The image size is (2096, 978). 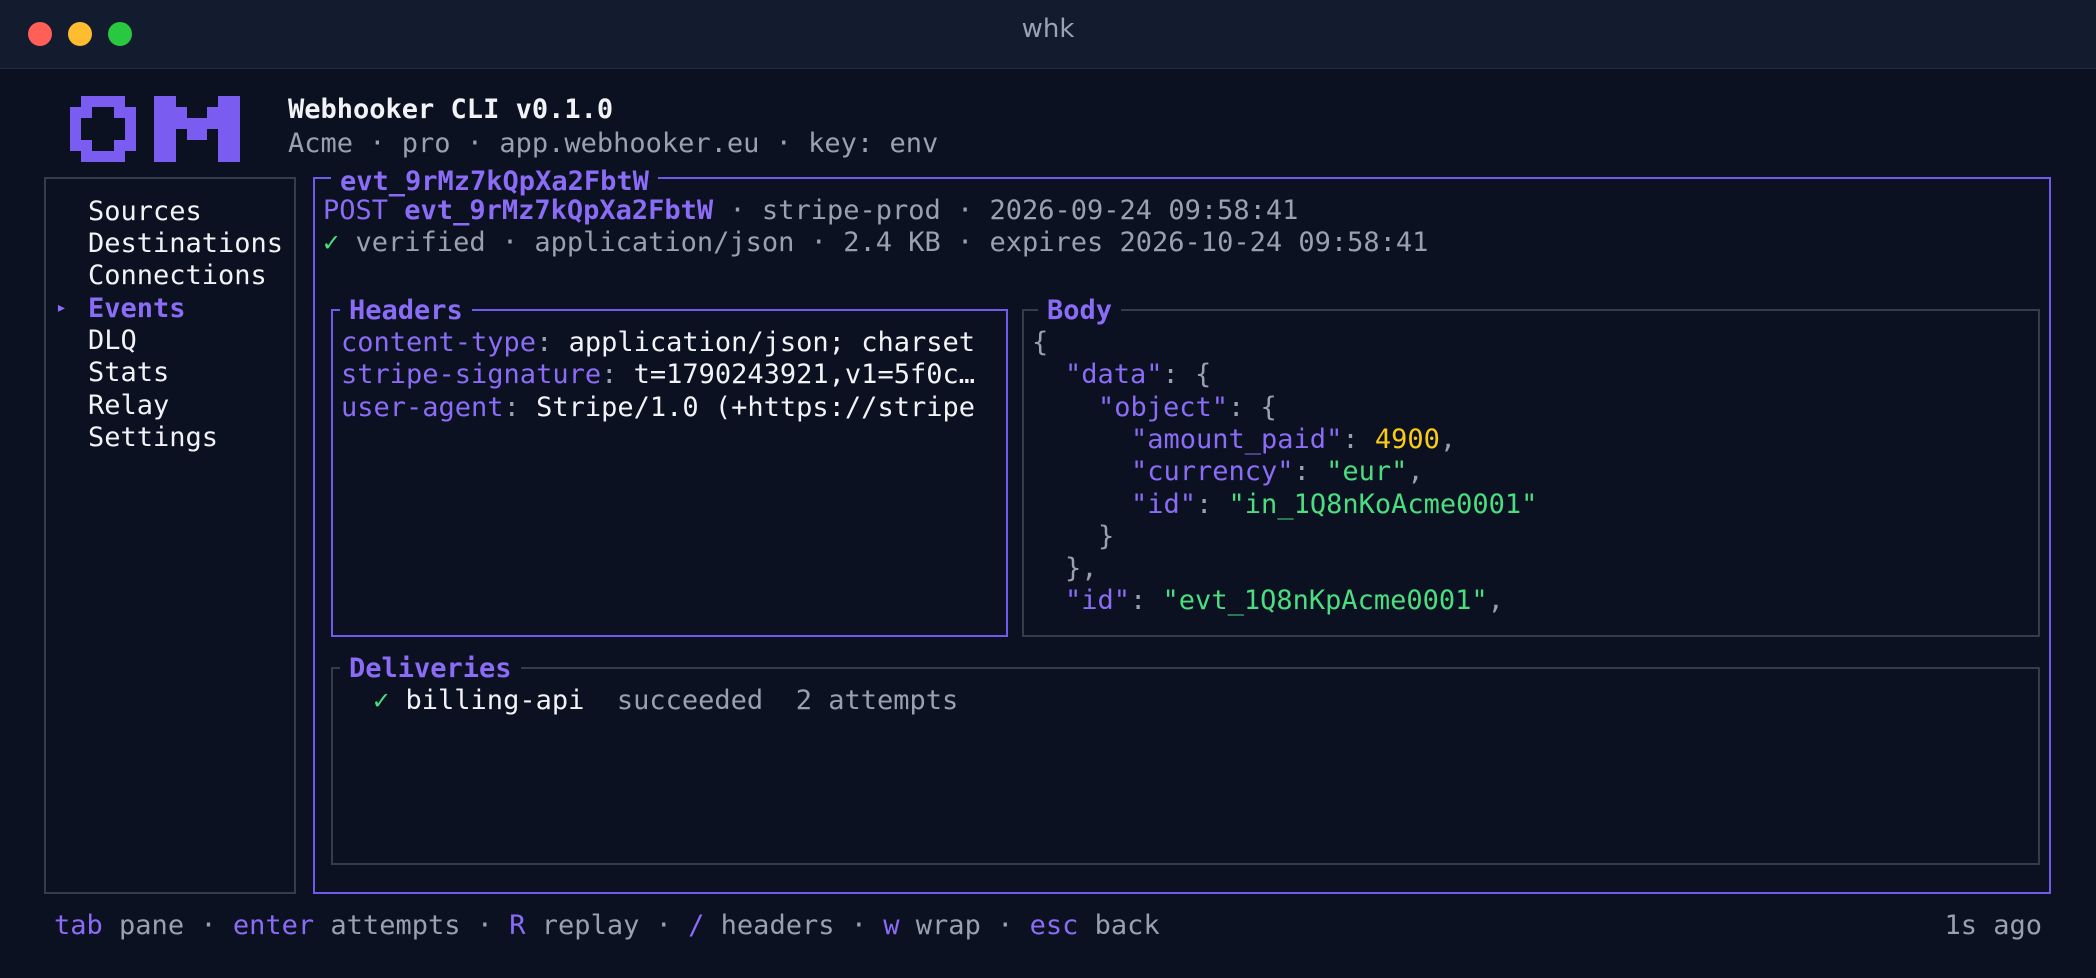 What do you see at coordinates (1054, 925) in the screenshot?
I see `hint-key: esc` at bounding box center [1054, 925].